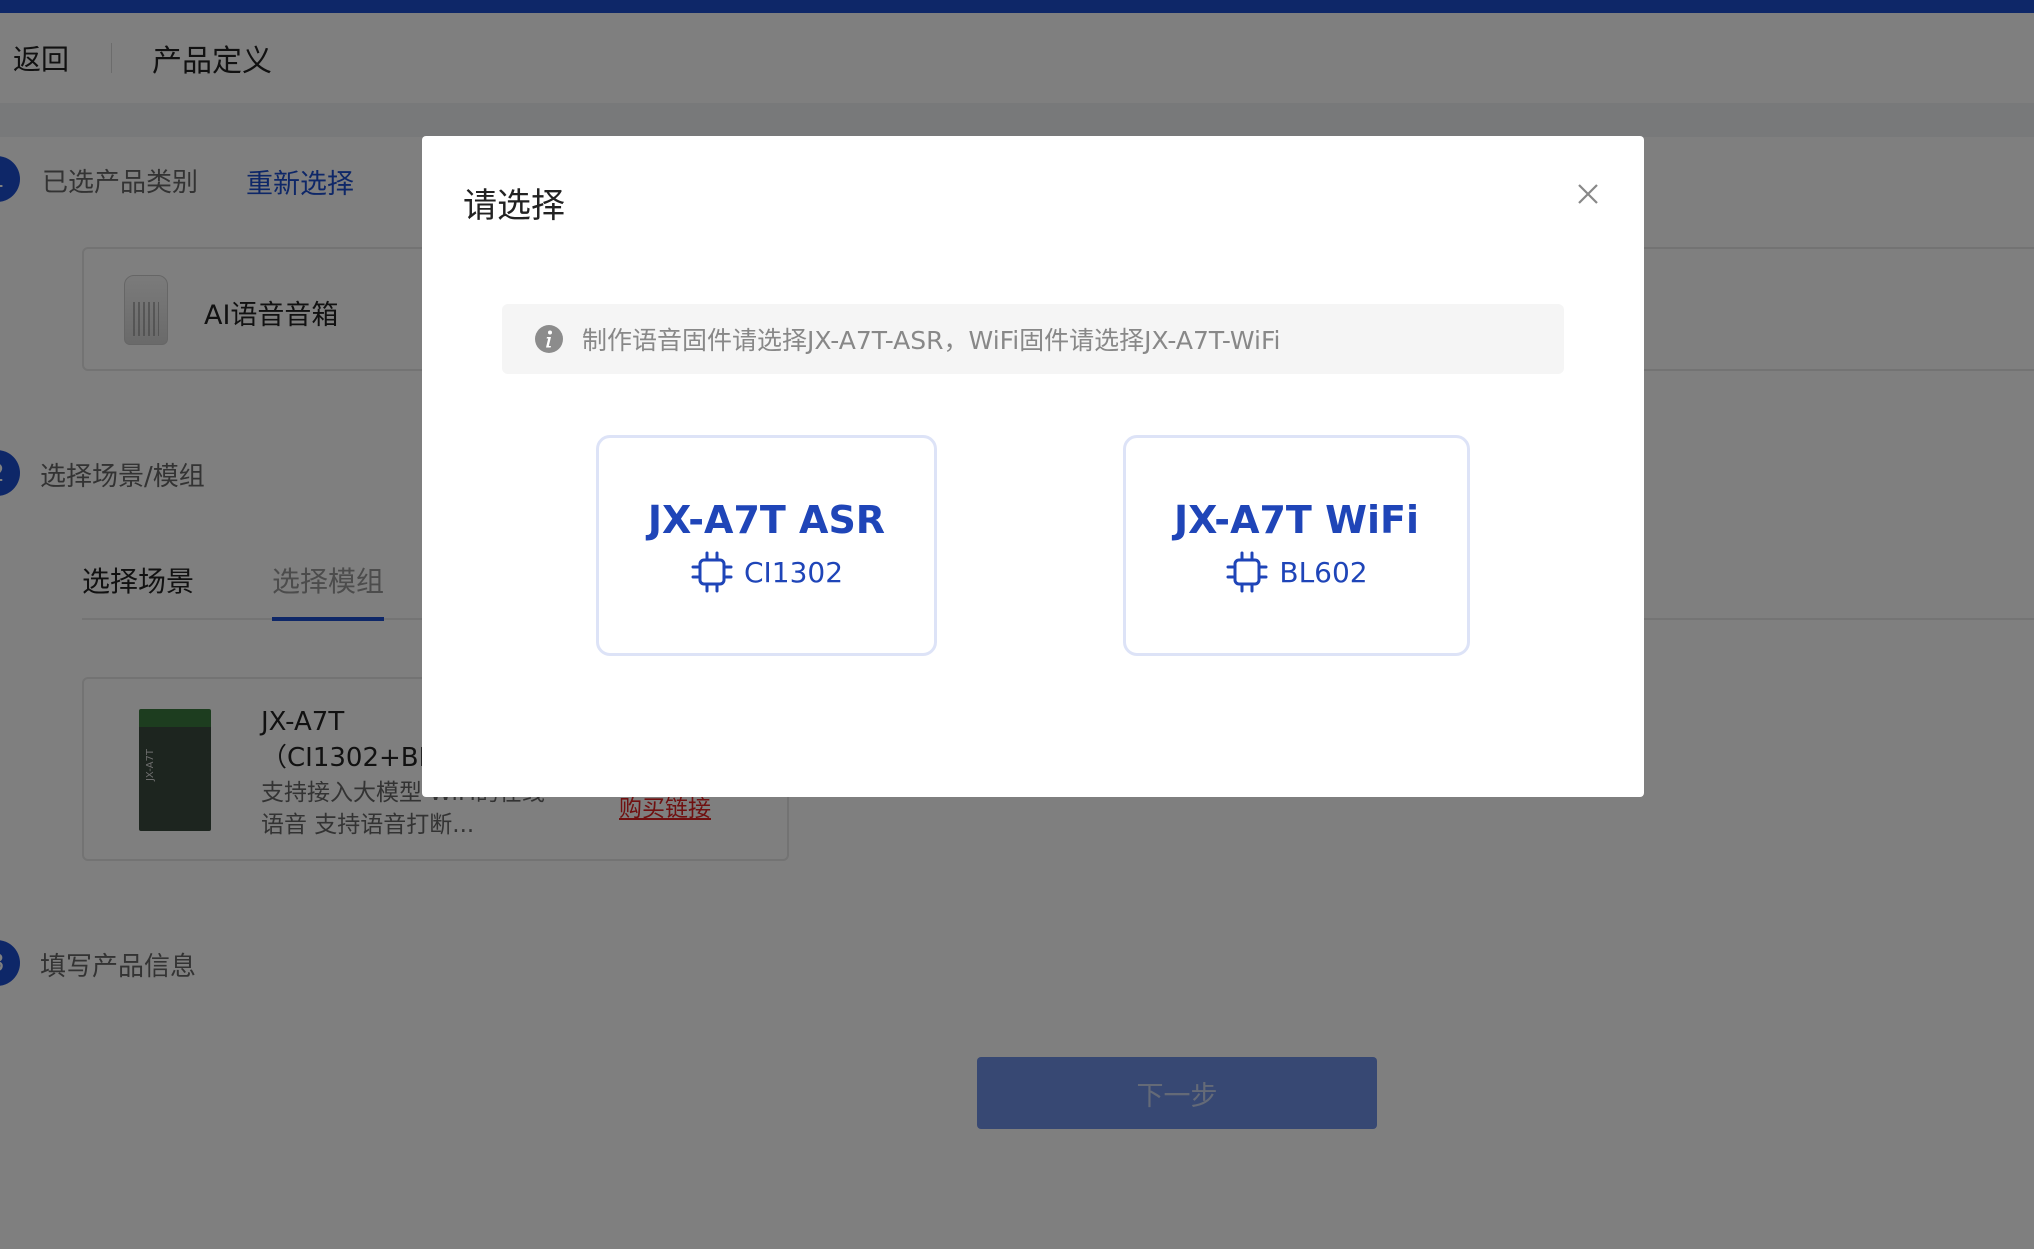 This screenshot has height=1249, width=2034. Describe the element at coordinates (766, 545) in the screenshot. I see `option-asr-card: JX-A7T ASR CI1302` at that location.